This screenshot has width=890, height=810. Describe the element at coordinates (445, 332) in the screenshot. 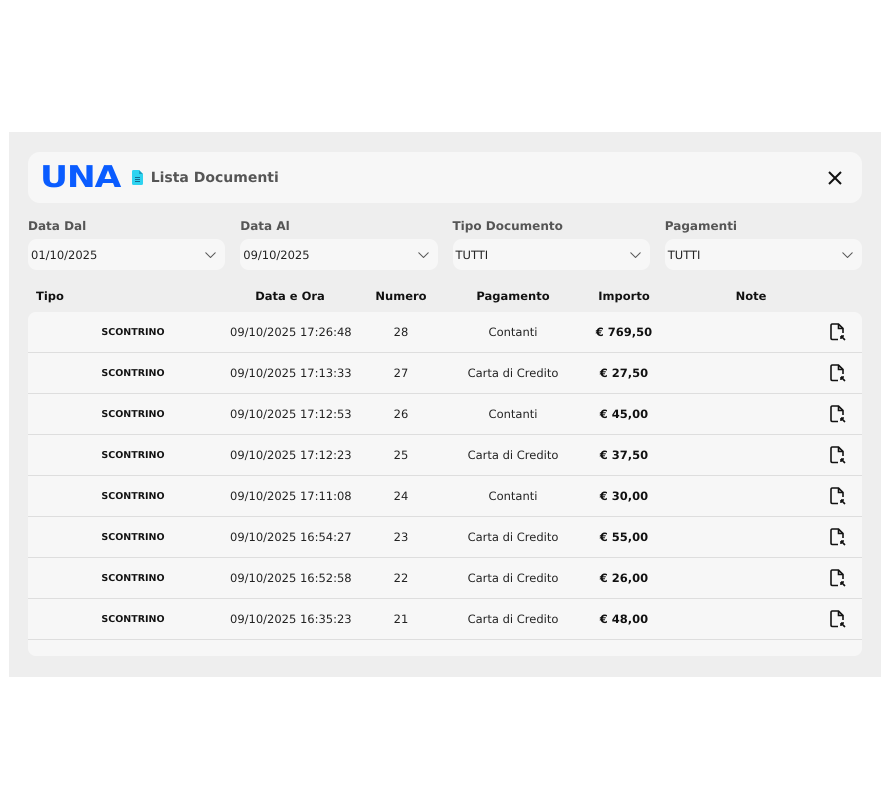

I see `table-row: SCONTRINO 09/10/2025 17:26:48 28 Contanti € 769,50` at that location.